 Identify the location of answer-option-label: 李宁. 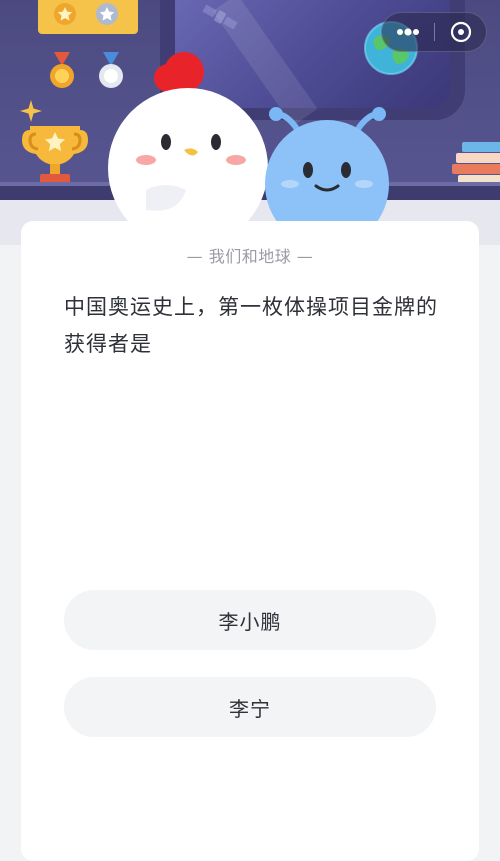
(250, 708).